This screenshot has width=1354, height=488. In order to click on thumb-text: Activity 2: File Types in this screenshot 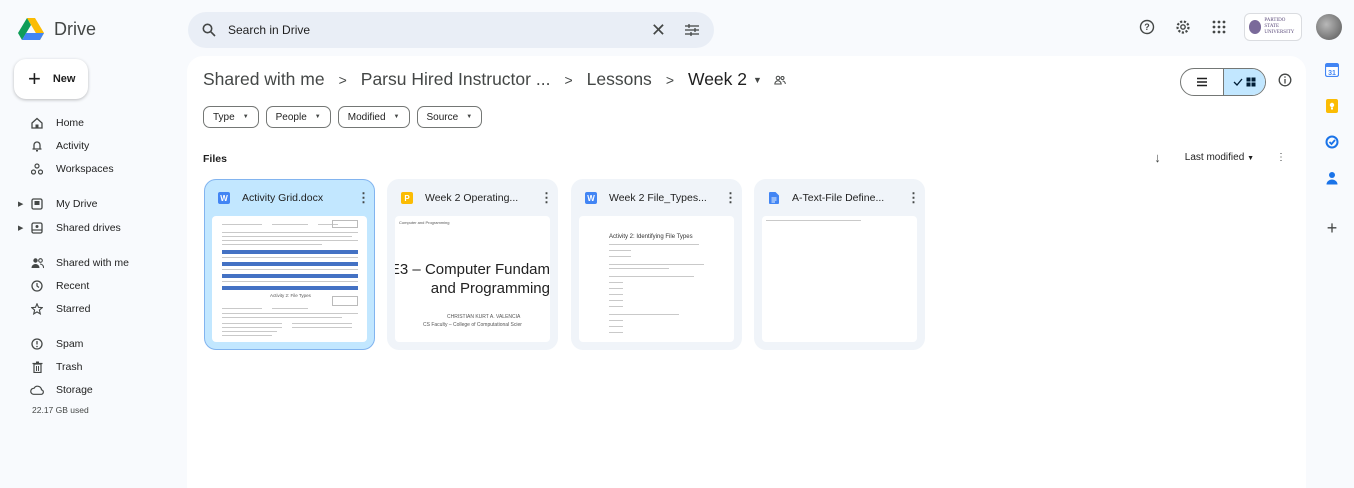, I will do `click(290, 295)`.